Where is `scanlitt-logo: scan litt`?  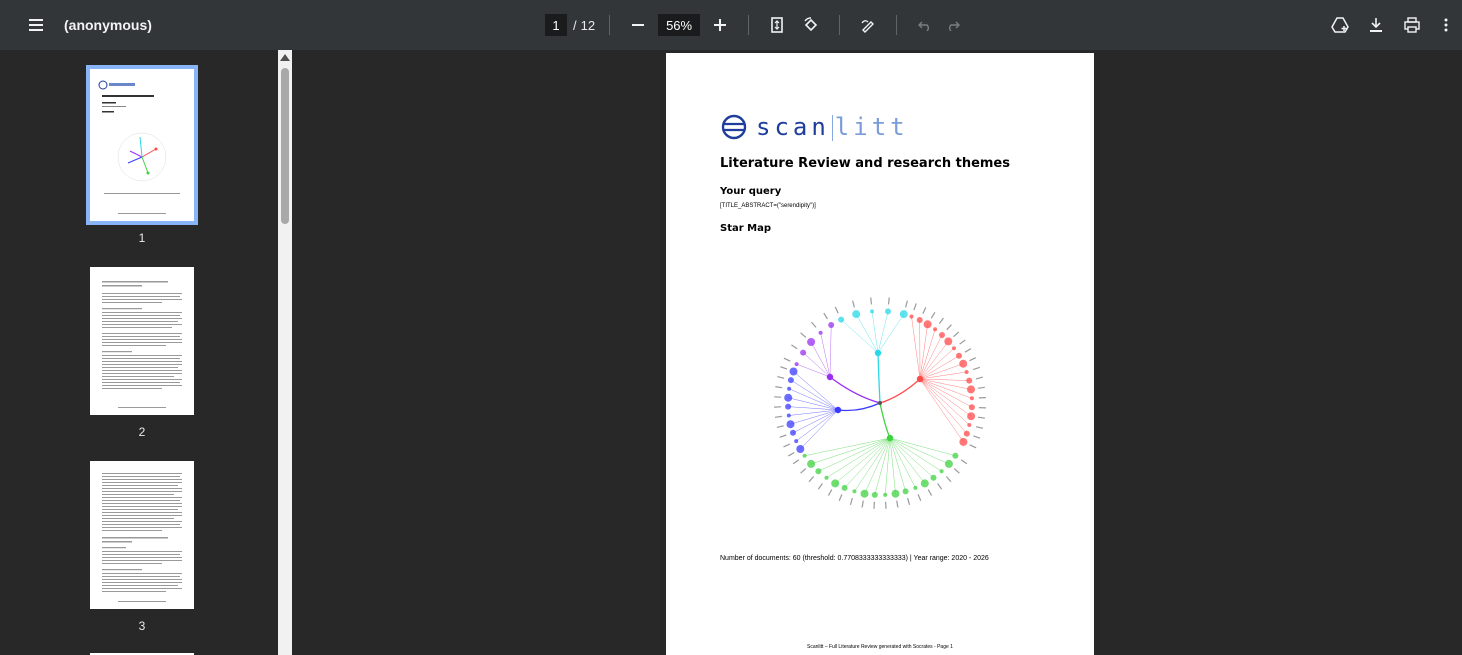 scanlitt-logo: scan litt is located at coordinates (814, 127).